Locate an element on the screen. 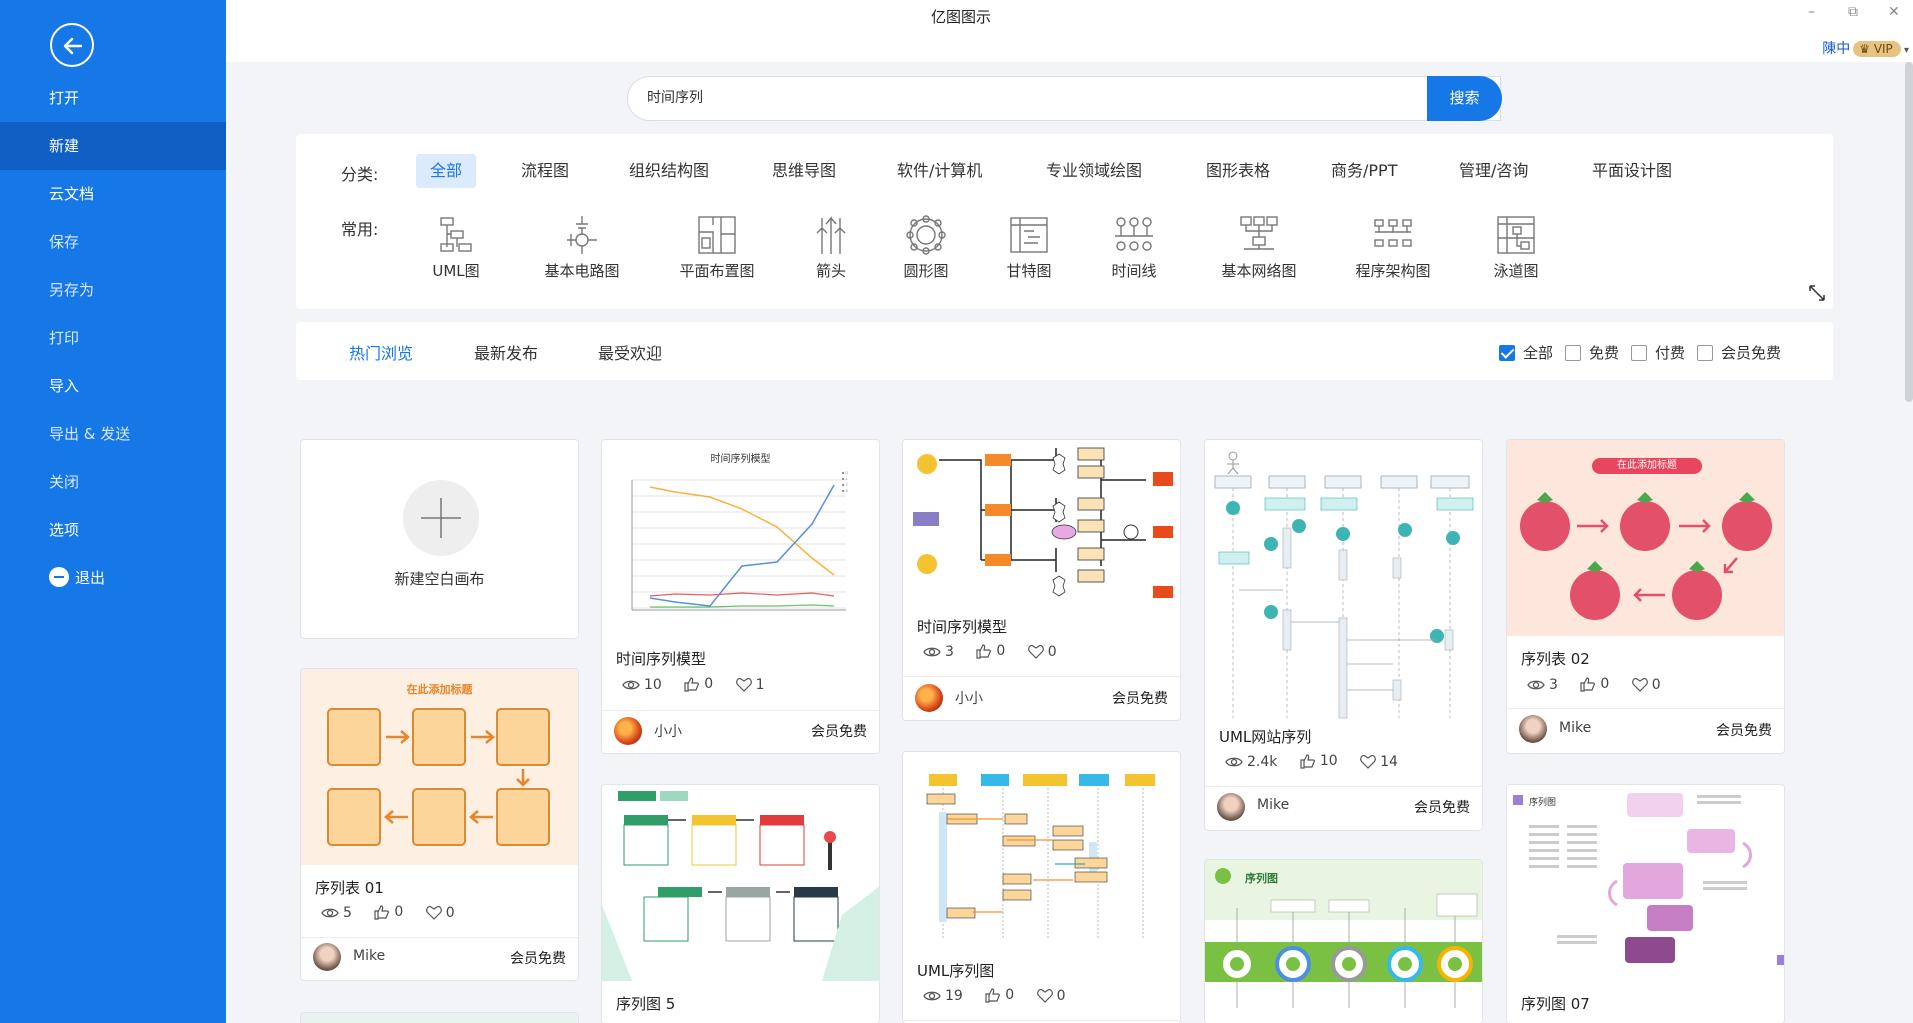 The image size is (1913, 1023). category-tab-mindmap: 思维导图 is located at coordinates (804, 171).